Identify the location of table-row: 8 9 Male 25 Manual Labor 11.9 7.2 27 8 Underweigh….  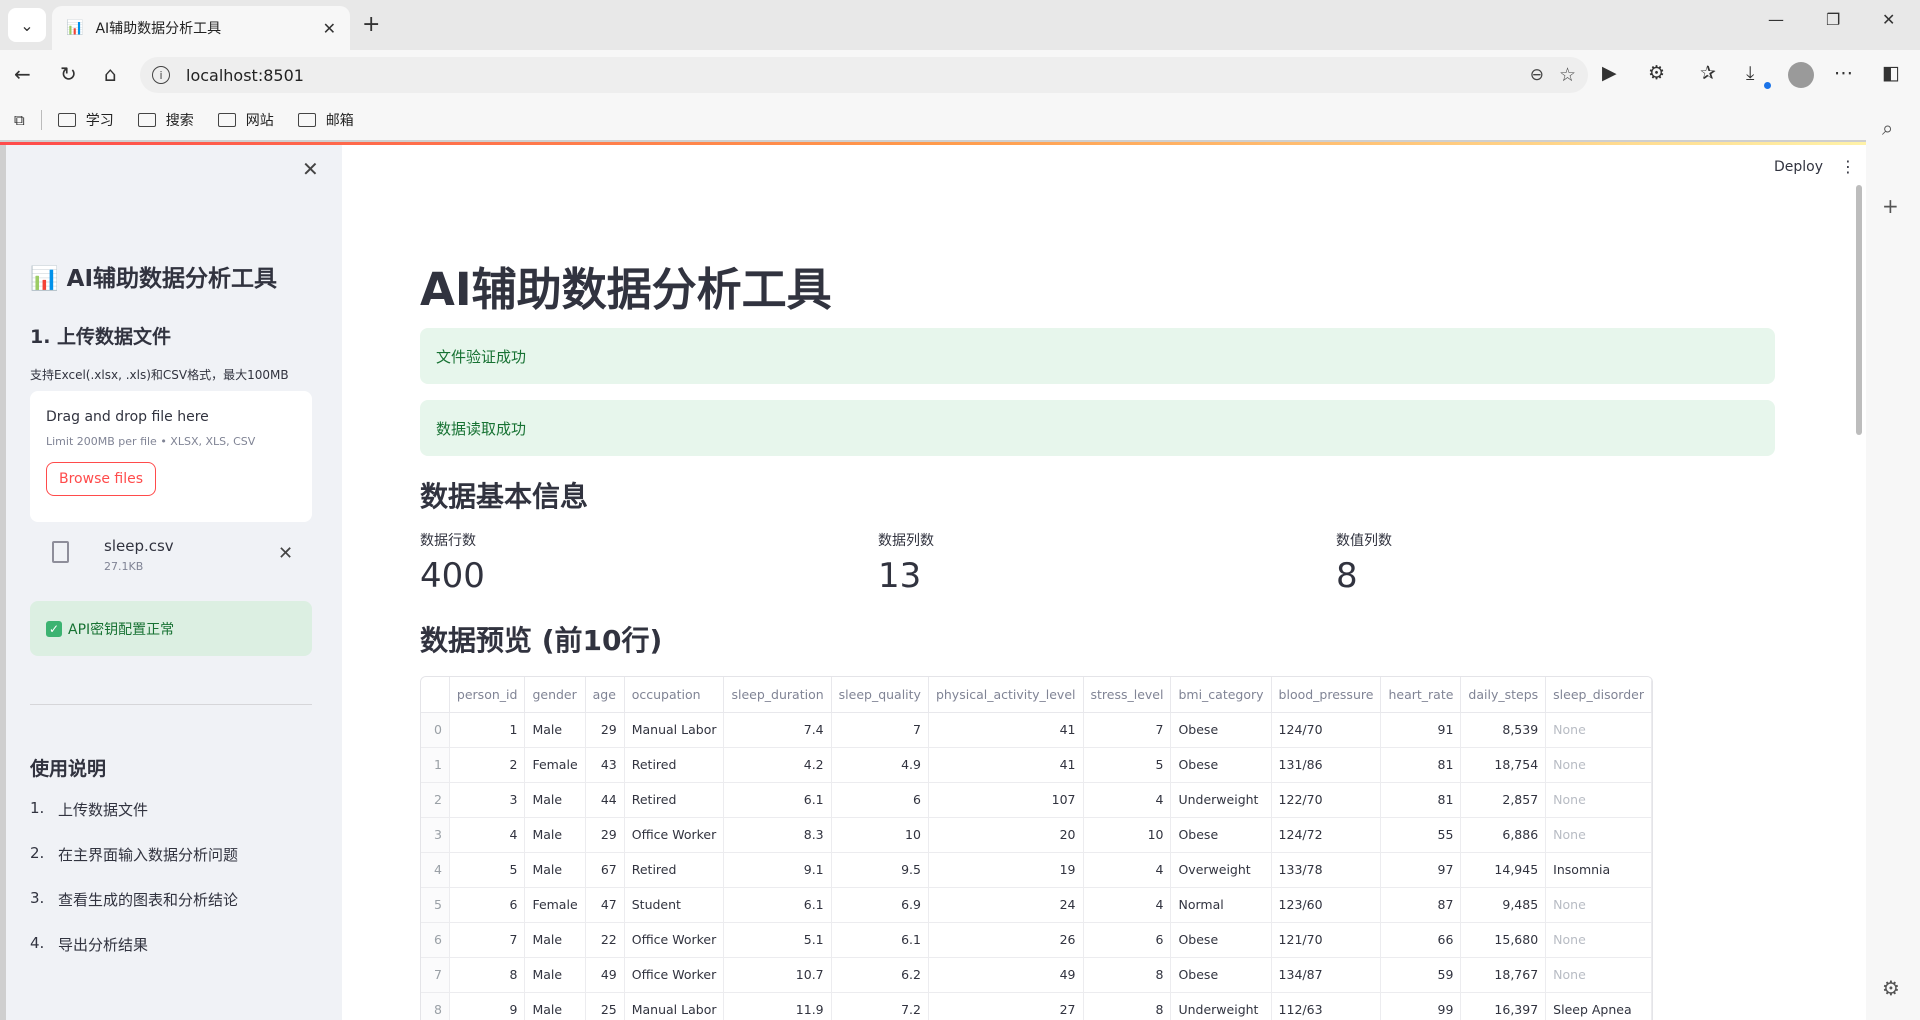
(1036, 1006).